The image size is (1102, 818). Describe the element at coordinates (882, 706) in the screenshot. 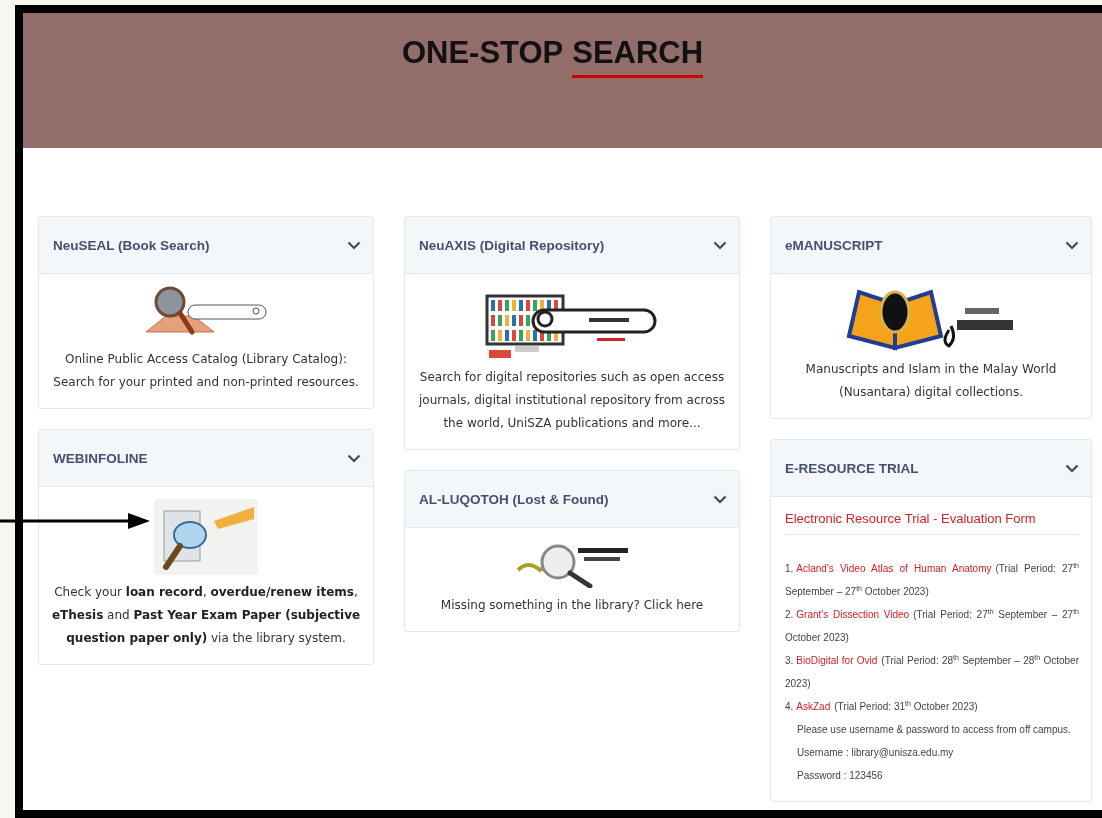

I see `trial-item: 4. AskZad (Trial Period: 31$^{th}$ October 2023)` at that location.